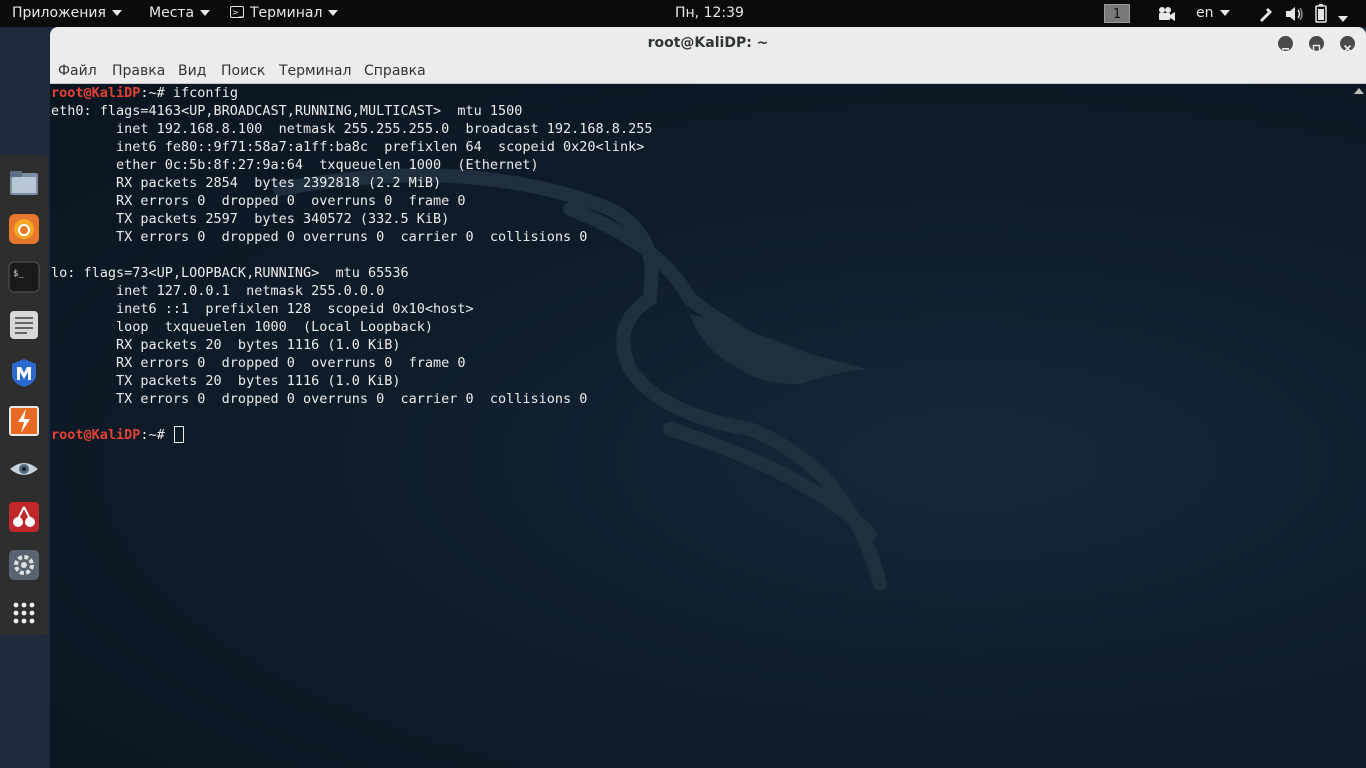 Image resolution: width=1366 pixels, height=768 pixels. I want to click on applications-menu: Приложения, so click(67, 13).